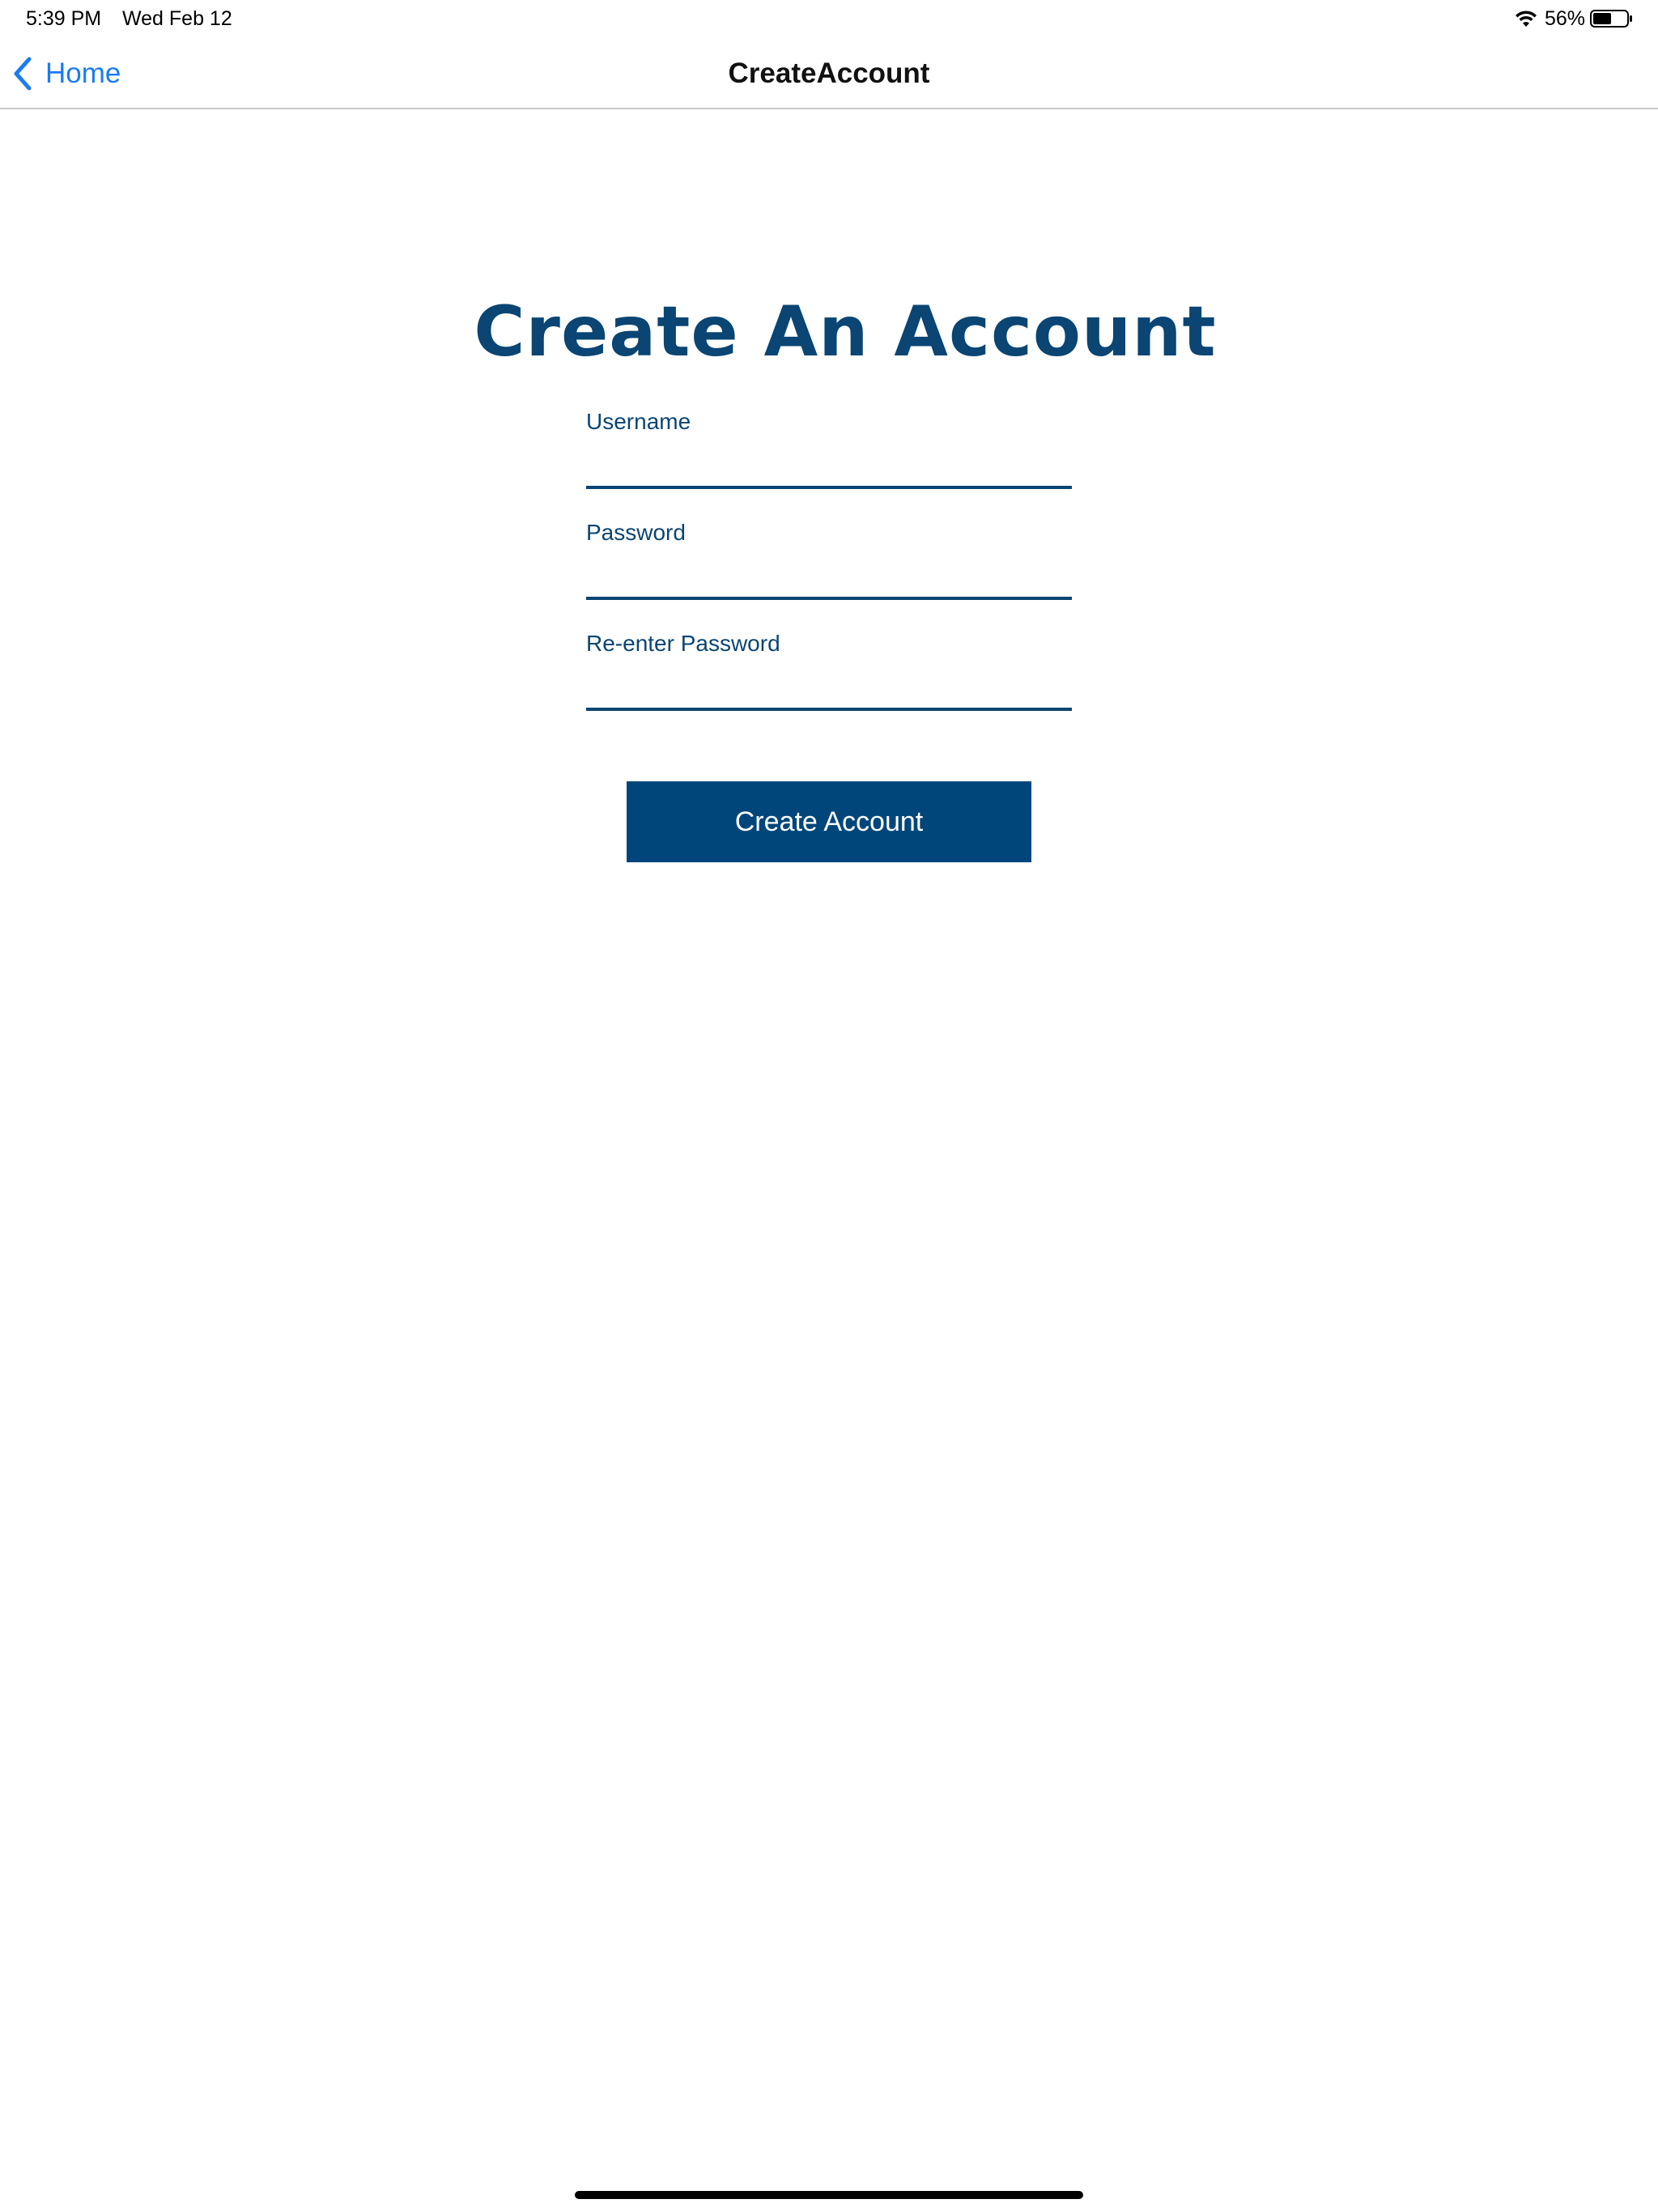 Image resolution: width=1658 pixels, height=2212 pixels. What do you see at coordinates (845, 332) in the screenshot?
I see `page-heading: Create An Account` at bounding box center [845, 332].